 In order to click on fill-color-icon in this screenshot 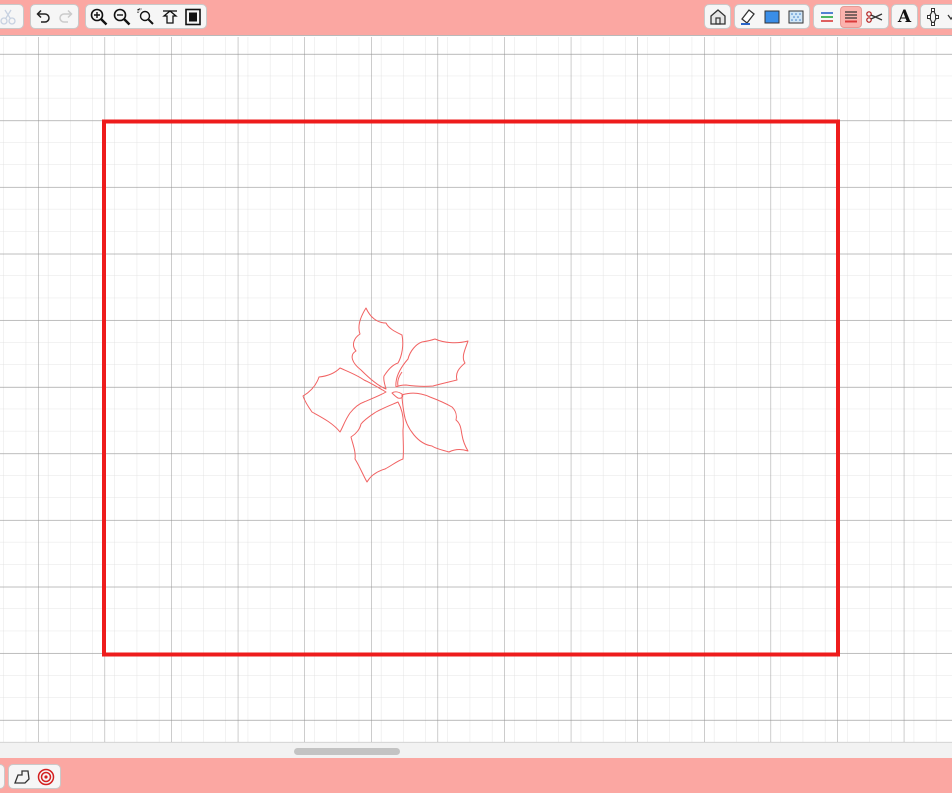, I will do `click(772, 16)`.